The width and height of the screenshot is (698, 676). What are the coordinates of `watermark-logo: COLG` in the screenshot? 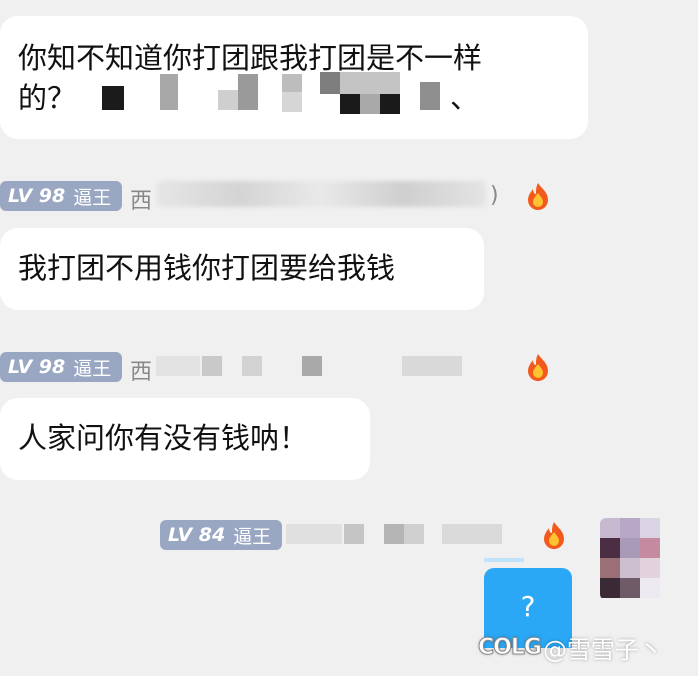 It's located at (510, 647).